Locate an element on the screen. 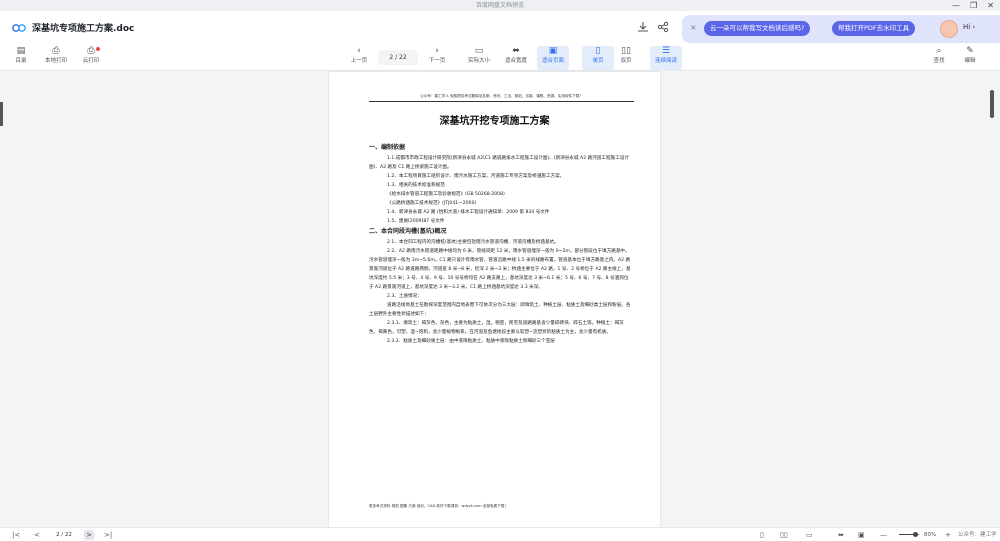 This screenshot has width=1000, height=541. next-page-status-button: > is located at coordinates (89, 535).